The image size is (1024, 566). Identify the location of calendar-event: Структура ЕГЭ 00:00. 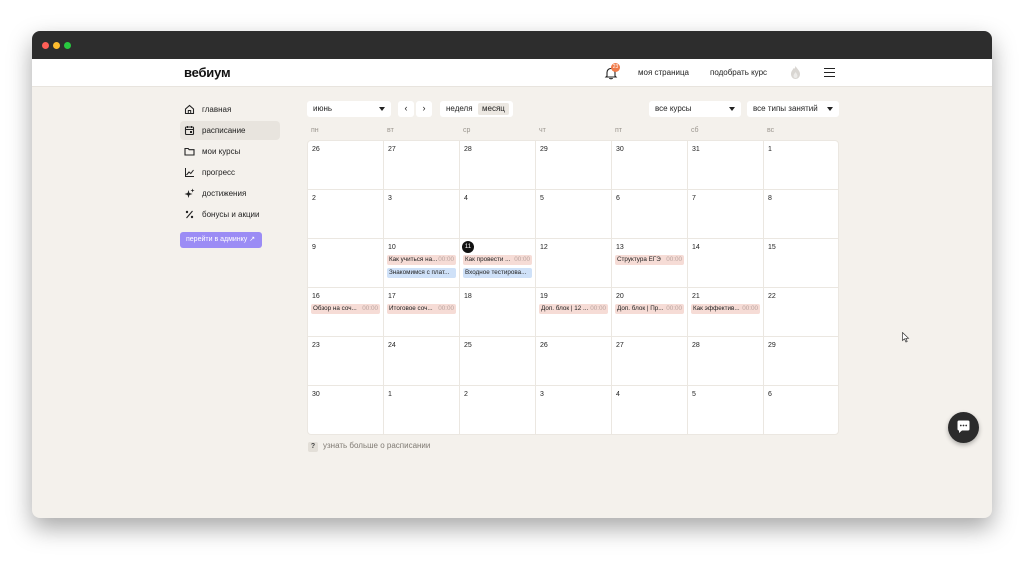
(649, 260).